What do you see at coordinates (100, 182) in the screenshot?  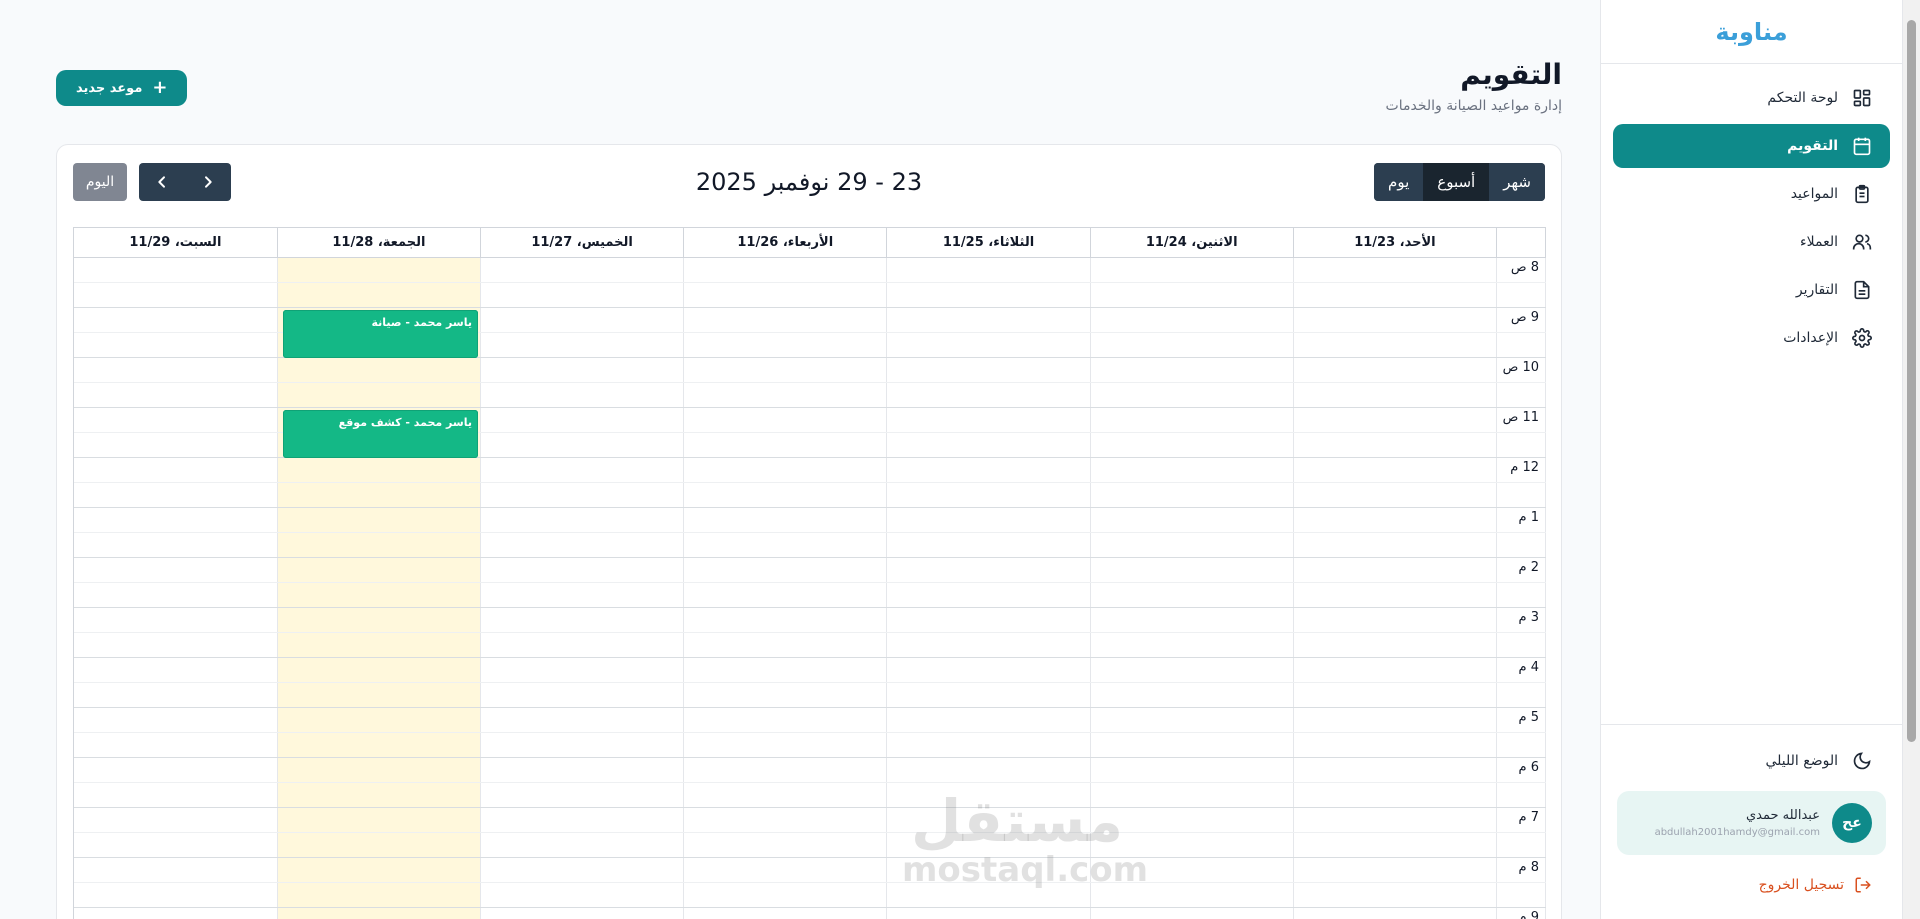 I see `today-button: اليوم` at bounding box center [100, 182].